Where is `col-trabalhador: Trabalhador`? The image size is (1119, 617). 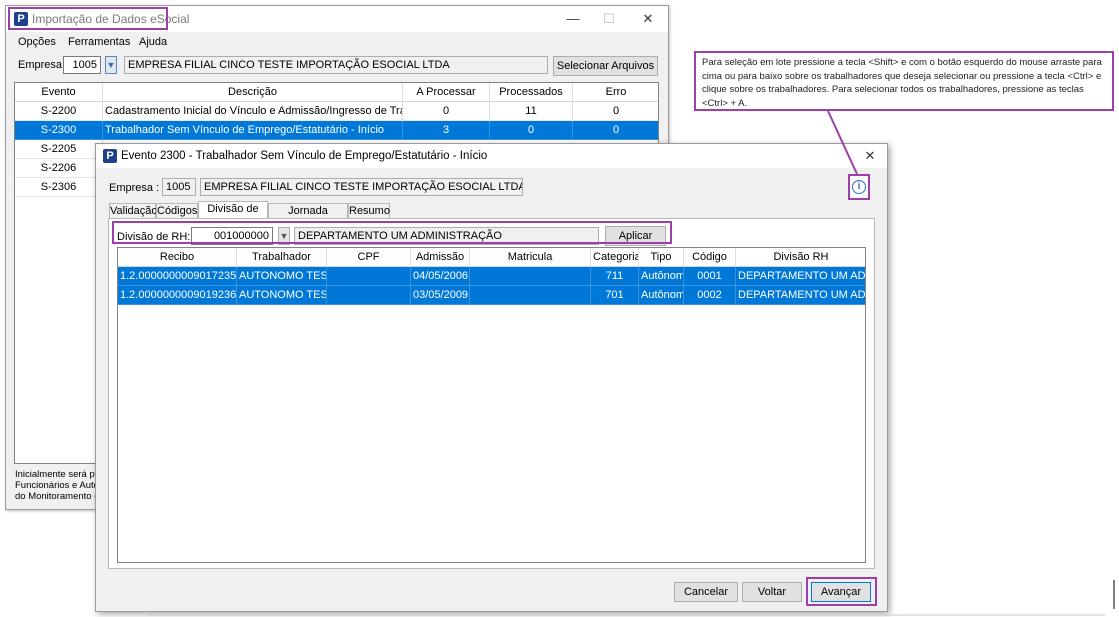 col-trabalhador: Trabalhador is located at coordinates (282, 257).